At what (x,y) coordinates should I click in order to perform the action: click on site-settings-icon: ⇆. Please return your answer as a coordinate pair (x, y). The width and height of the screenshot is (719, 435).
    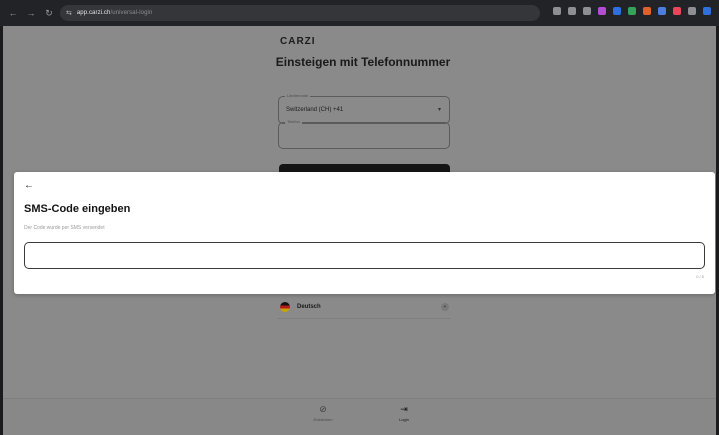
    Looking at the image, I should click on (69, 13).